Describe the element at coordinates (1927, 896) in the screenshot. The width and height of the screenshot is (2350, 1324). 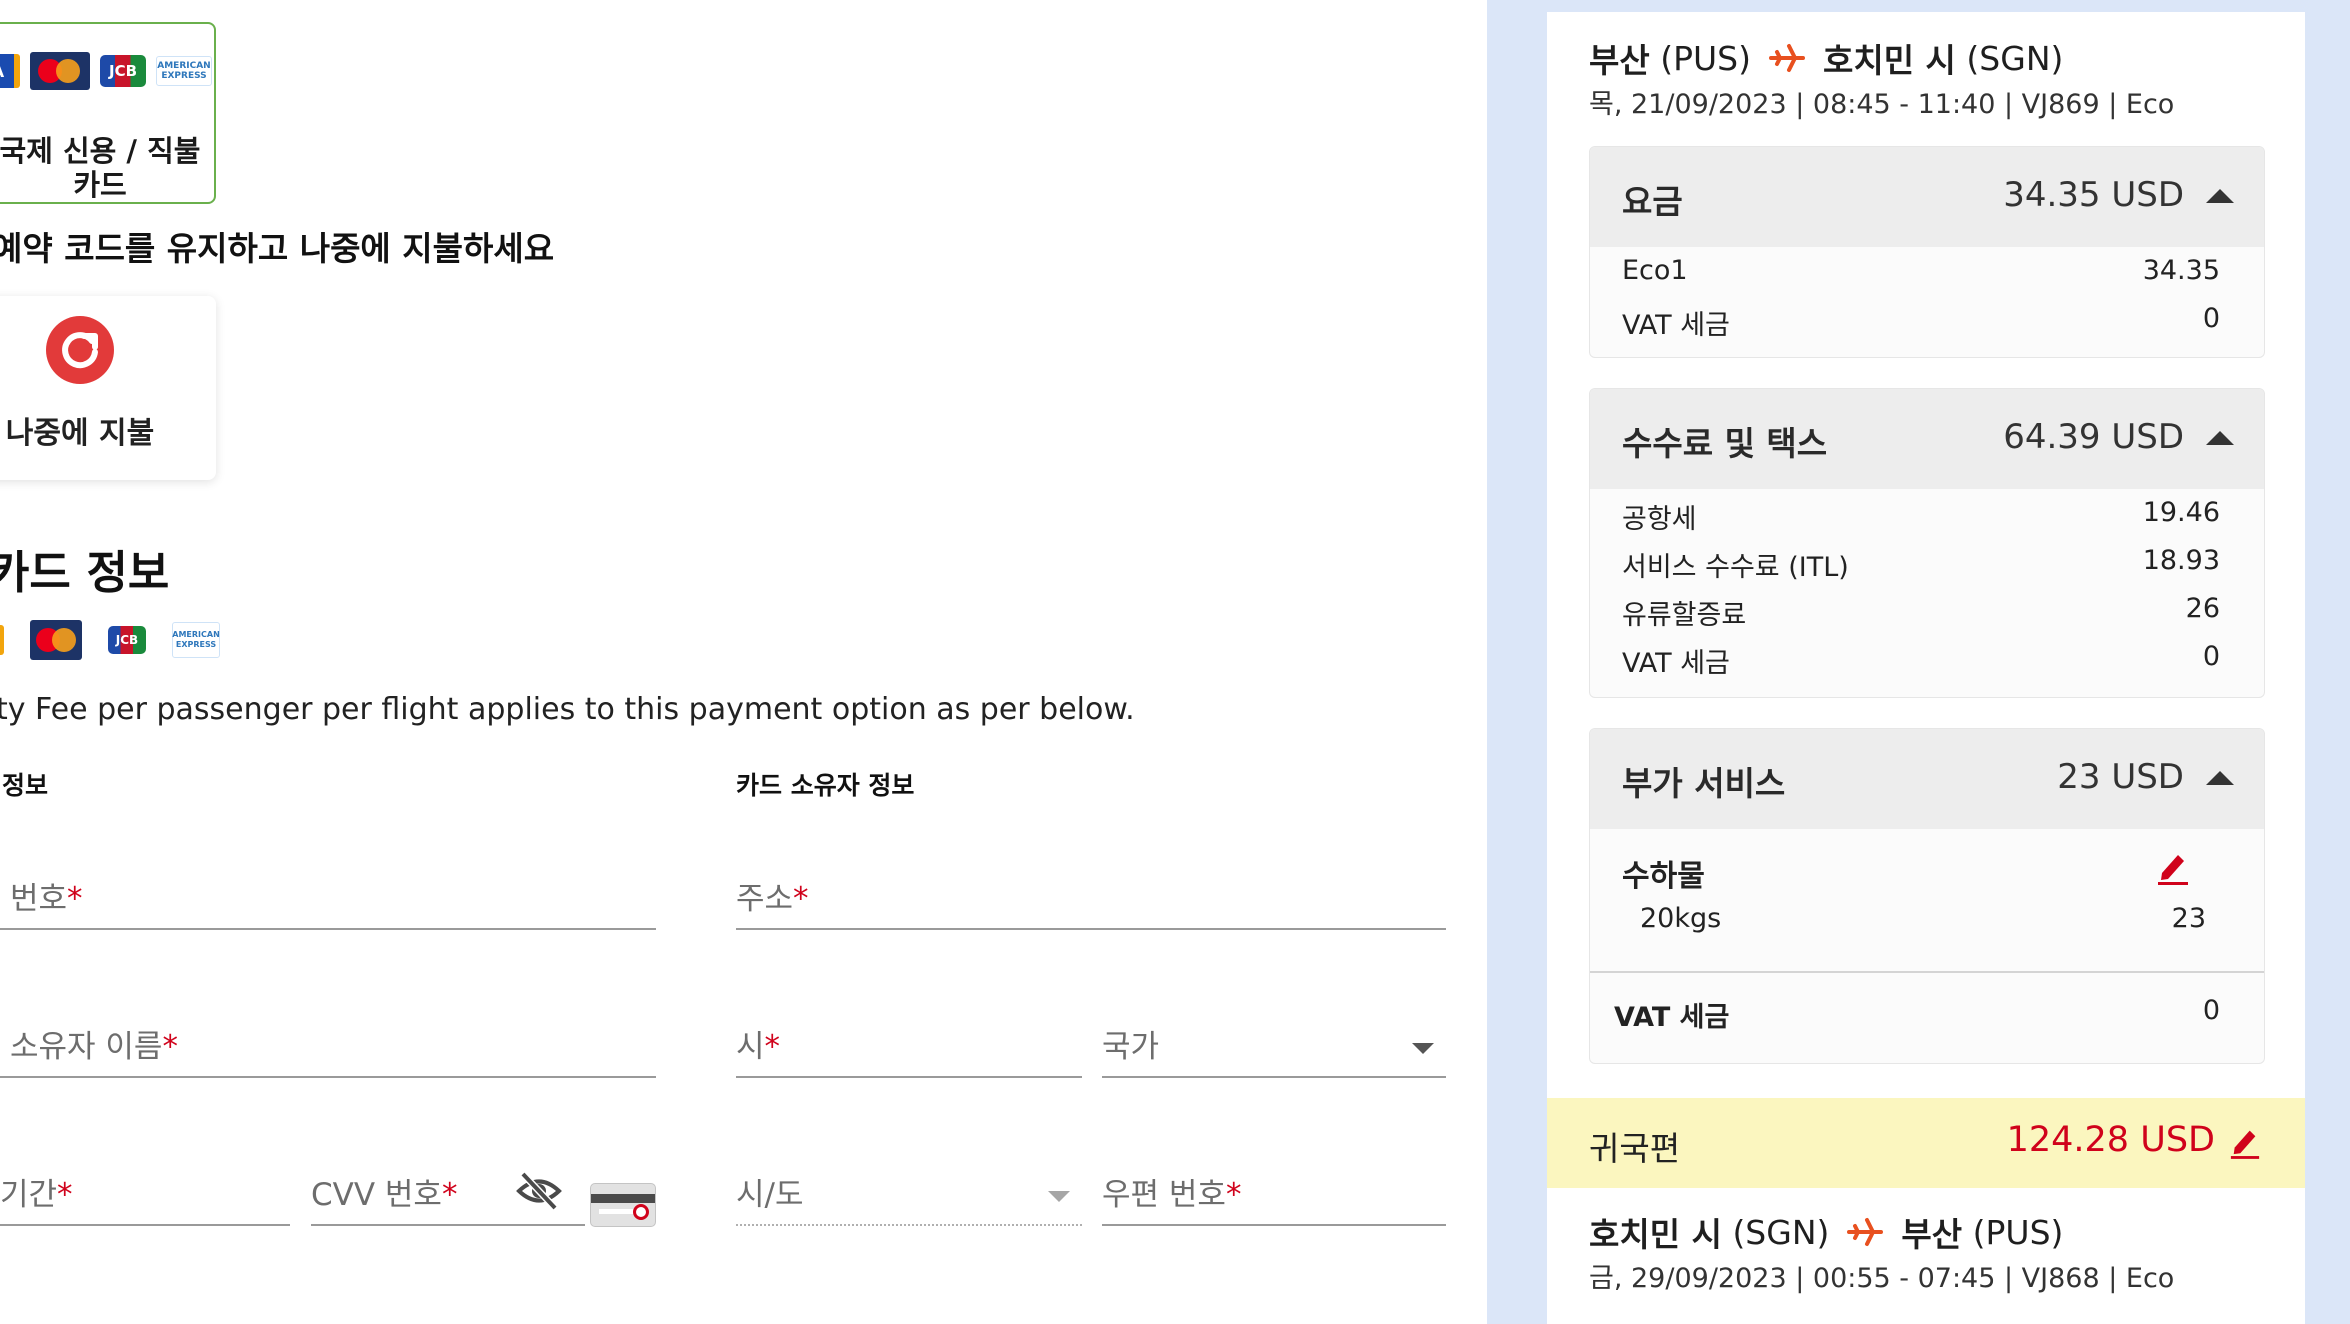
I see `addons-box: 부가 서비스 23 USD 수하물 20kgs 23 VAT 세금 0` at that location.